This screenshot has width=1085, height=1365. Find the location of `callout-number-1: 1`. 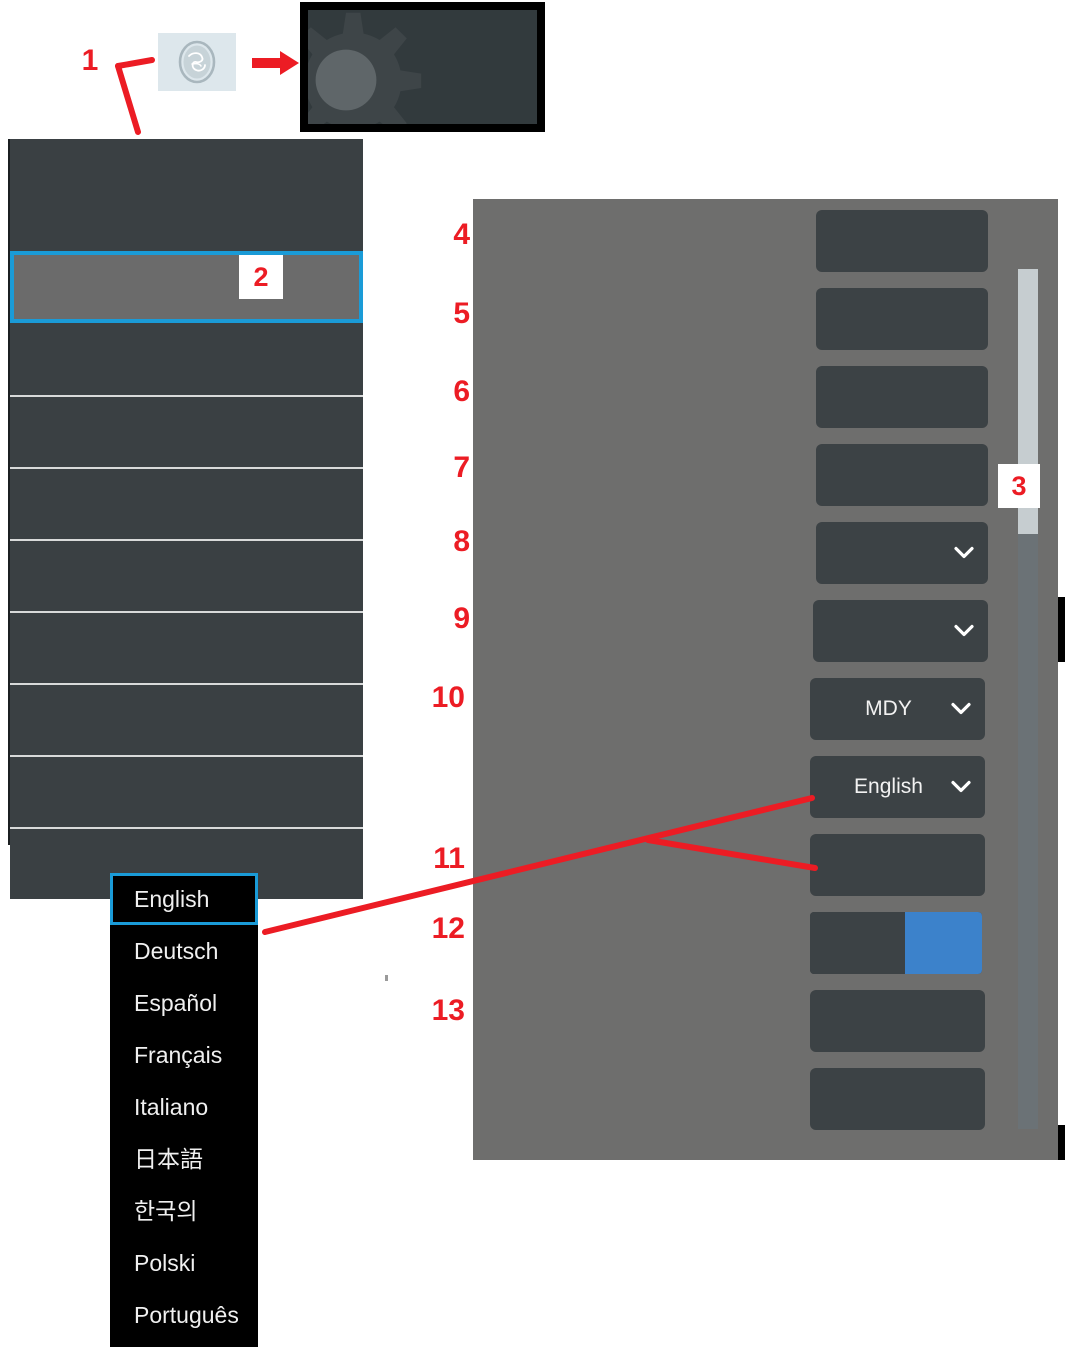

callout-number-1: 1 is located at coordinates (90, 60).